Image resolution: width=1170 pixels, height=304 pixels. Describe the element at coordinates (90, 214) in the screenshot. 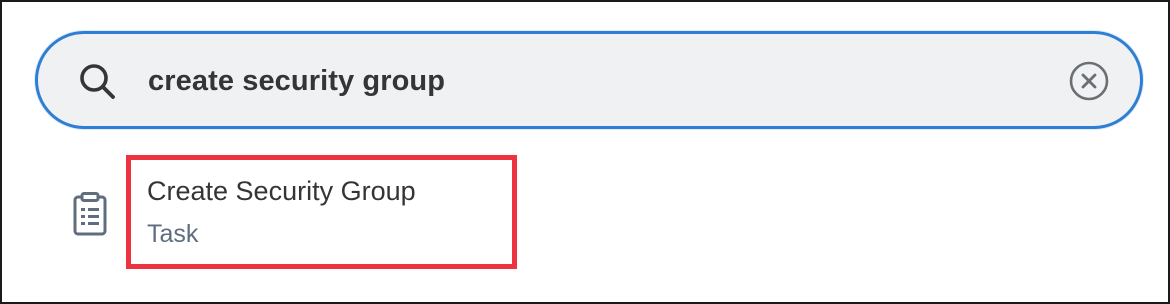

I see `clipboard-icon` at that location.